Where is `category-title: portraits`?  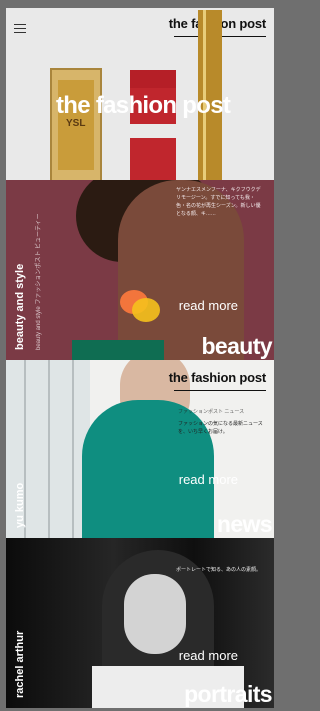
category-title: portraits is located at coordinates (228, 694).